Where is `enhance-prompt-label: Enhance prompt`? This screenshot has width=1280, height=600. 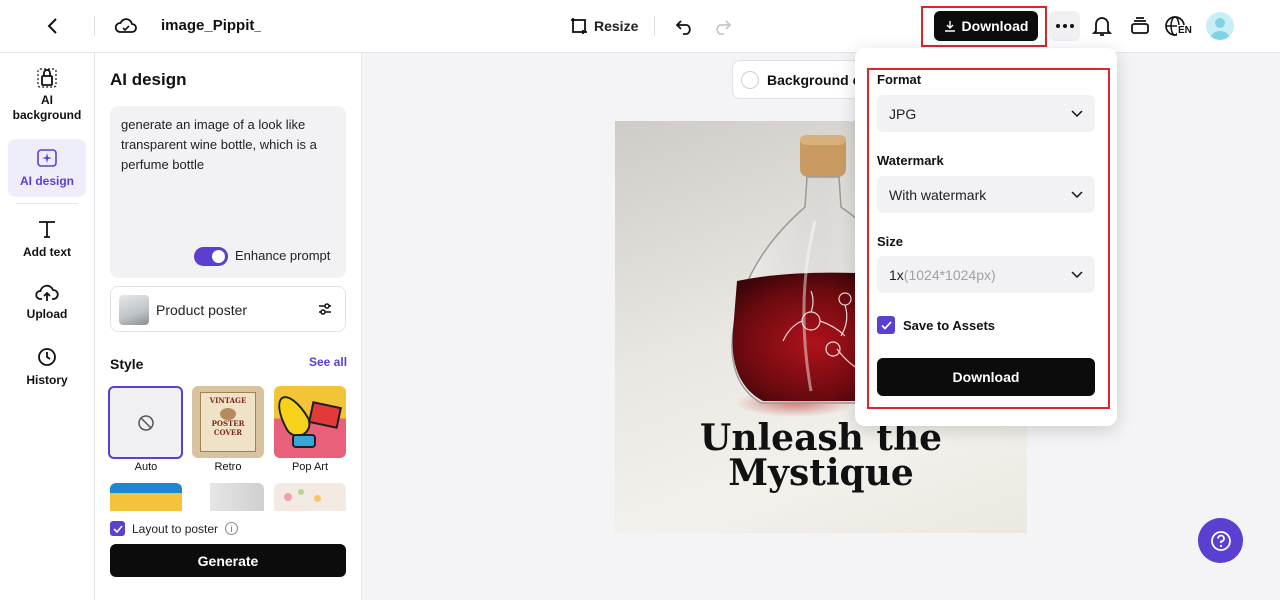 enhance-prompt-label: Enhance prompt is located at coordinates (283, 255).